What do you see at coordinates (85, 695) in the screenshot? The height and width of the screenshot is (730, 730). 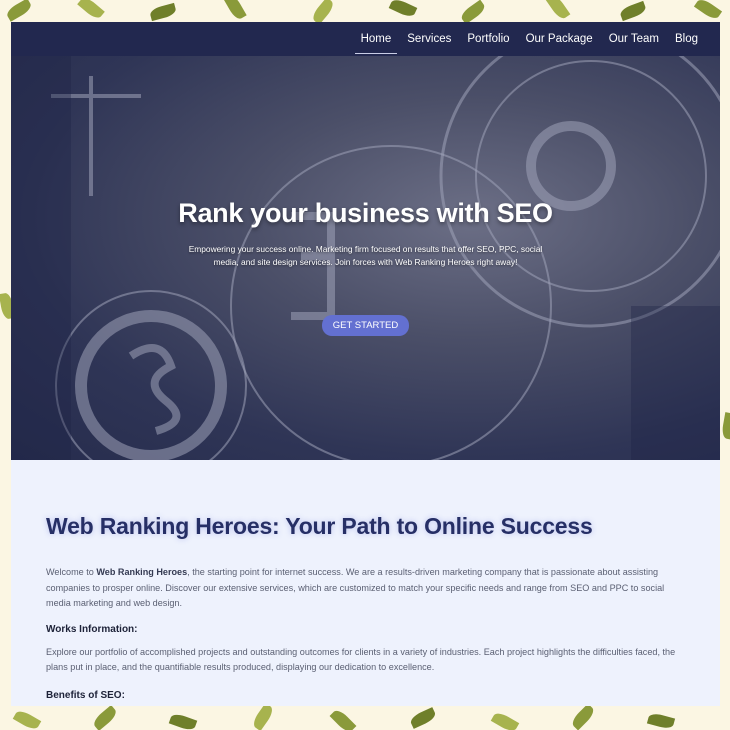 I see `benefits-heading: Benefits of SEO:` at bounding box center [85, 695].